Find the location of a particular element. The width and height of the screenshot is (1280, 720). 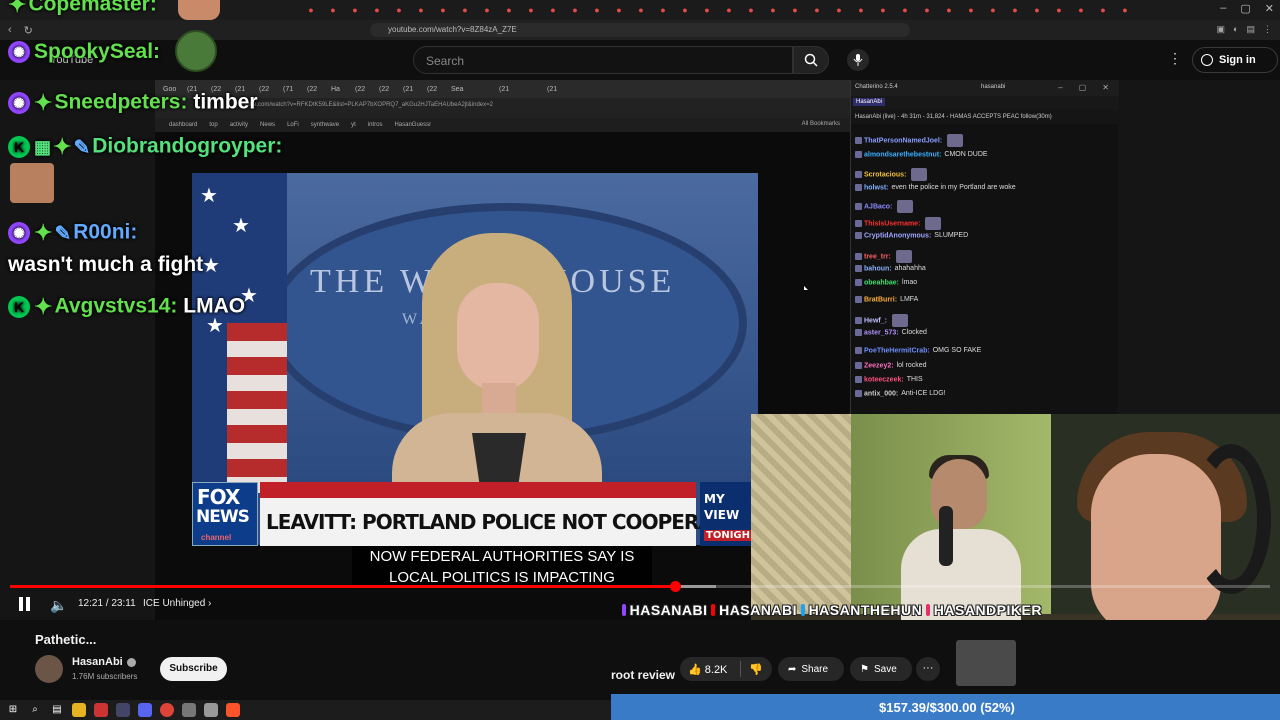

channel-name: HasanAbi is located at coordinates (104, 662).